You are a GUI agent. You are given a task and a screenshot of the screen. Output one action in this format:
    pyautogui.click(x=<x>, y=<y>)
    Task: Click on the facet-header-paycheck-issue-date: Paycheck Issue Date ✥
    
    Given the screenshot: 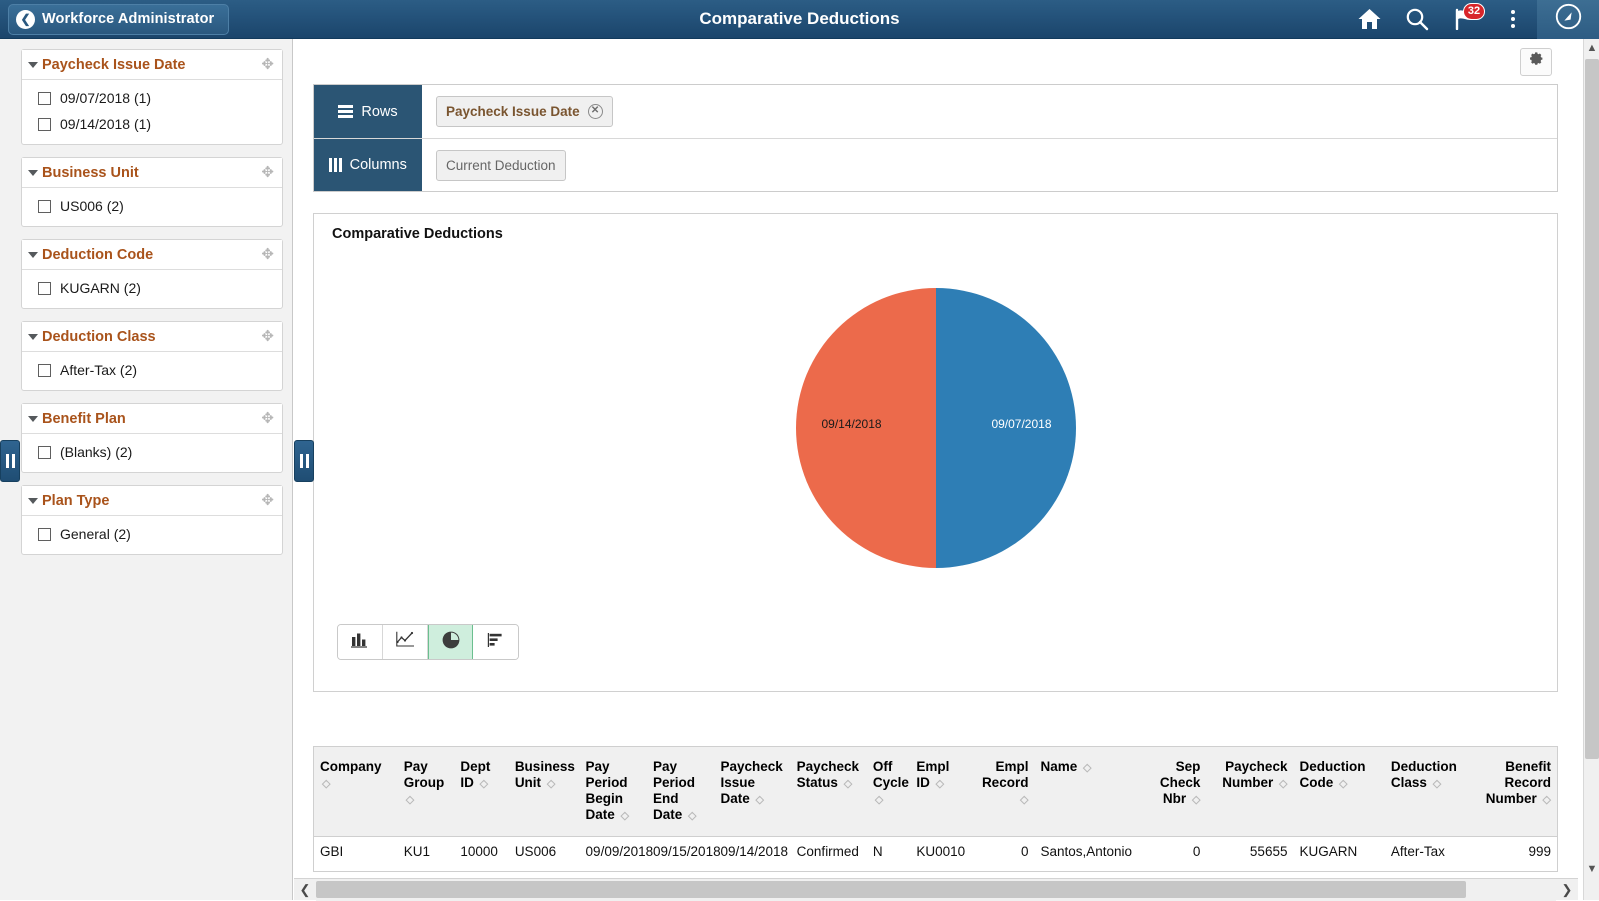 What is the action you would take?
    pyautogui.click(x=152, y=65)
    